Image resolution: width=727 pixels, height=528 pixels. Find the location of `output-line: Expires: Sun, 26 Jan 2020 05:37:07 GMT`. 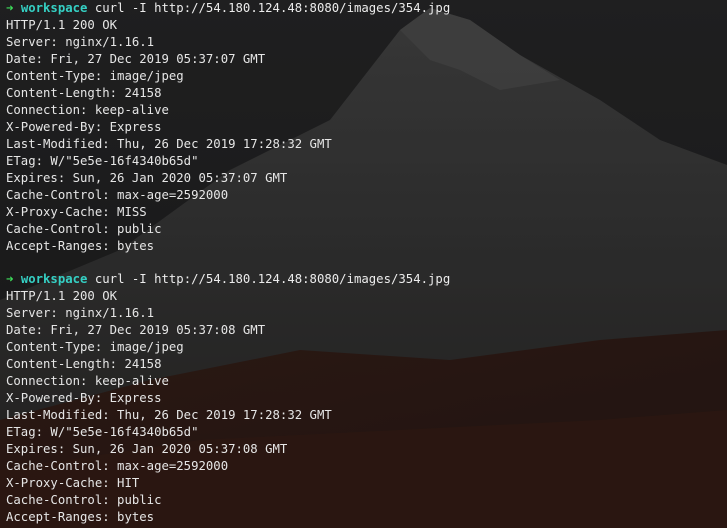

output-line: Expires: Sun, 26 Jan 2020 05:37:07 GMT is located at coordinates (147, 178).